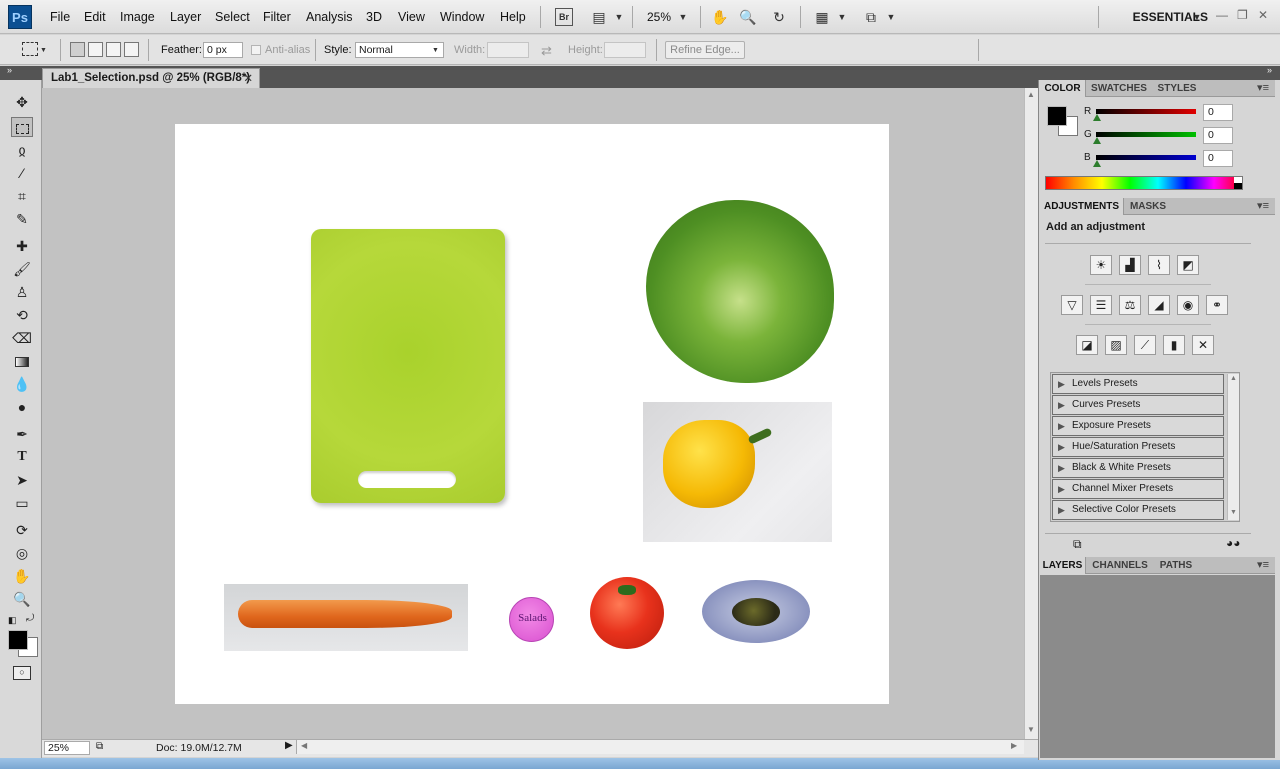 The height and width of the screenshot is (769, 1280). What do you see at coordinates (1159, 265) in the screenshot?
I see `curves-icon: ⌇` at bounding box center [1159, 265].